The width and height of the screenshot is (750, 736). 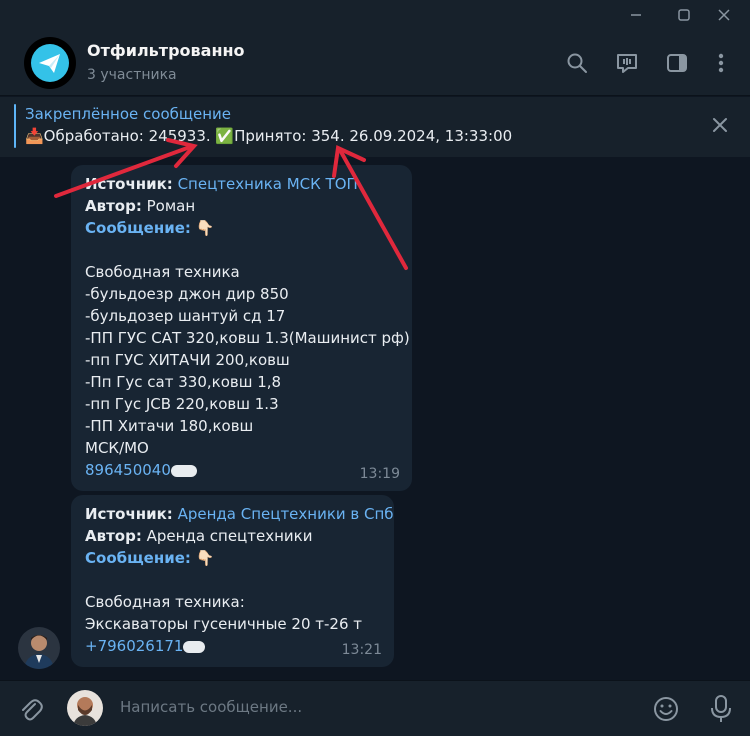 I want to click on attach-icon, so click(x=31, y=710).